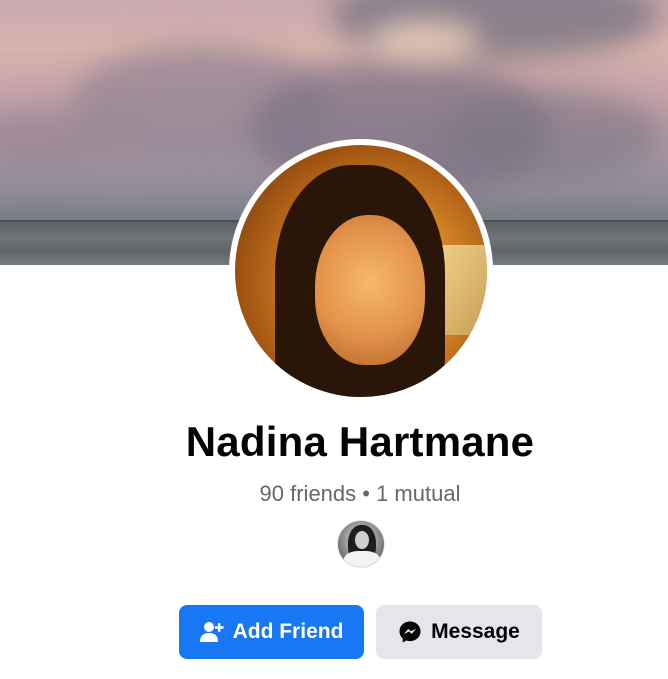  I want to click on profile-picture, so click(361, 271).